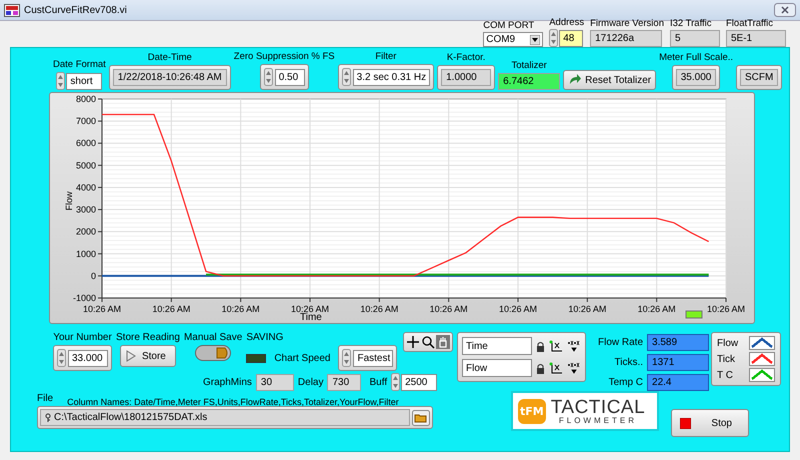  I want to click on readout-value: 22.4, so click(678, 382).